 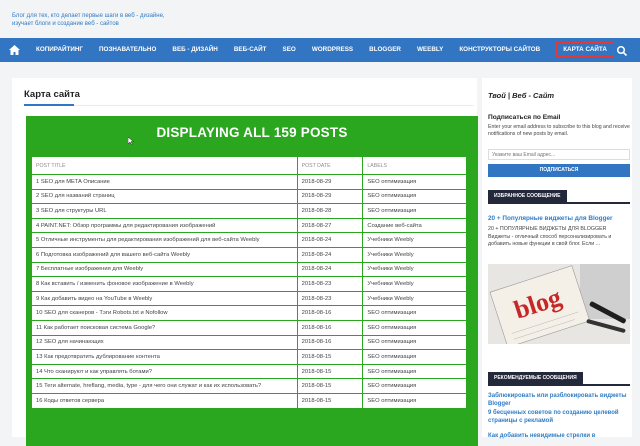 What do you see at coordinates (330, 298) in the screenshot?
I see `post-date-cell: 2018-08-23` at bounding box center [330, 298].